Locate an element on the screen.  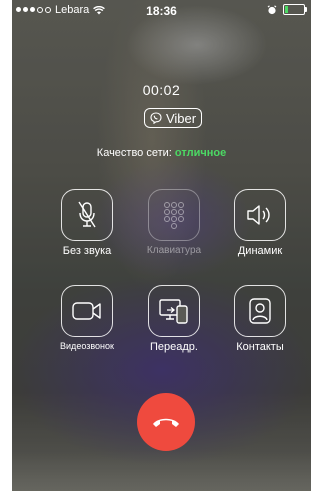
video-control: Видеозвонок is located at coordinates (87, 318).